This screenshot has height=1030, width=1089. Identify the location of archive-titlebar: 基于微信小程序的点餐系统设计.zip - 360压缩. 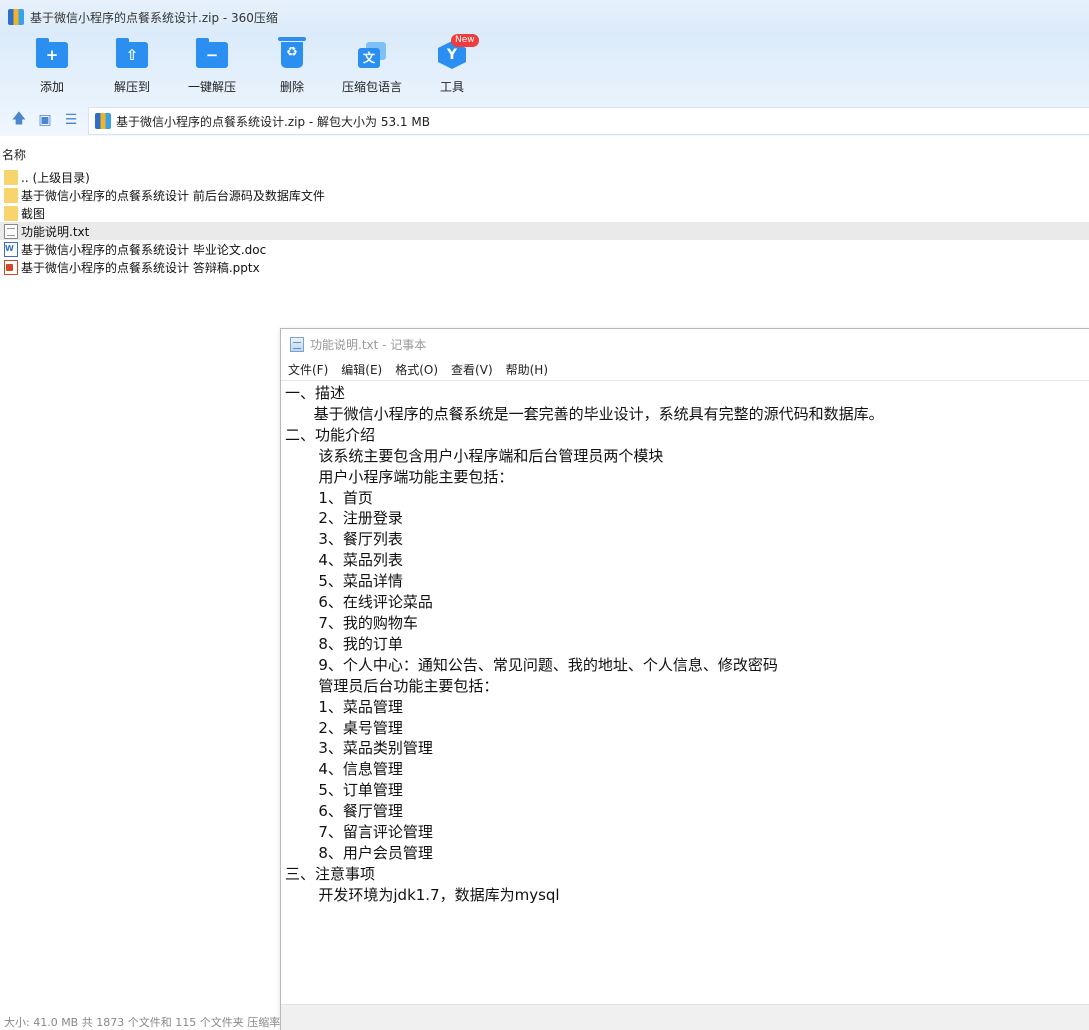
(544, 17).